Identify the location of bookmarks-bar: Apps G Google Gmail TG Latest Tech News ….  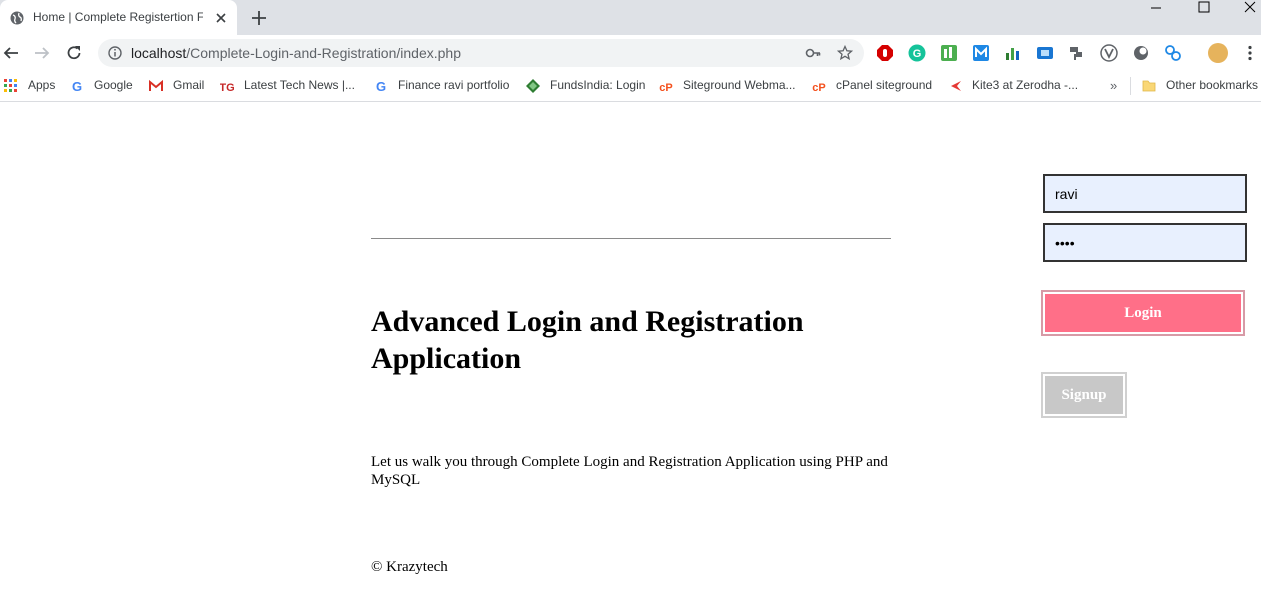
(630, 86).